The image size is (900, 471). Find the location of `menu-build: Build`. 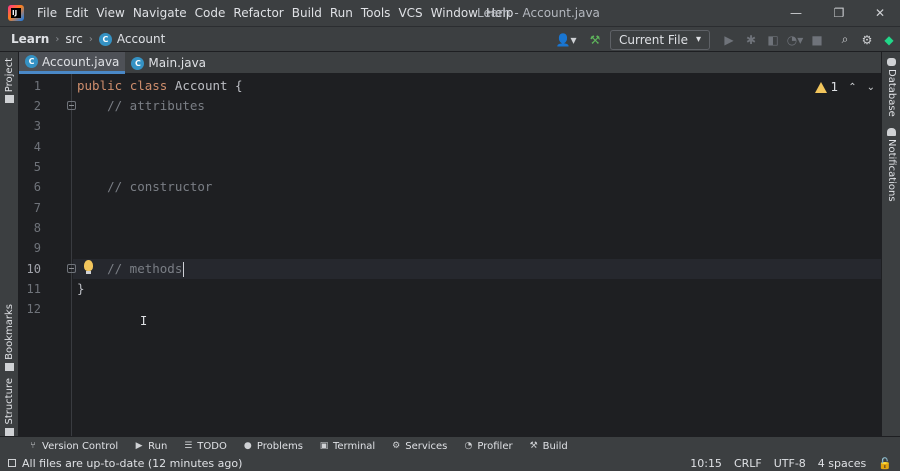

menu-build: Build is located at coordinates (307, 13).